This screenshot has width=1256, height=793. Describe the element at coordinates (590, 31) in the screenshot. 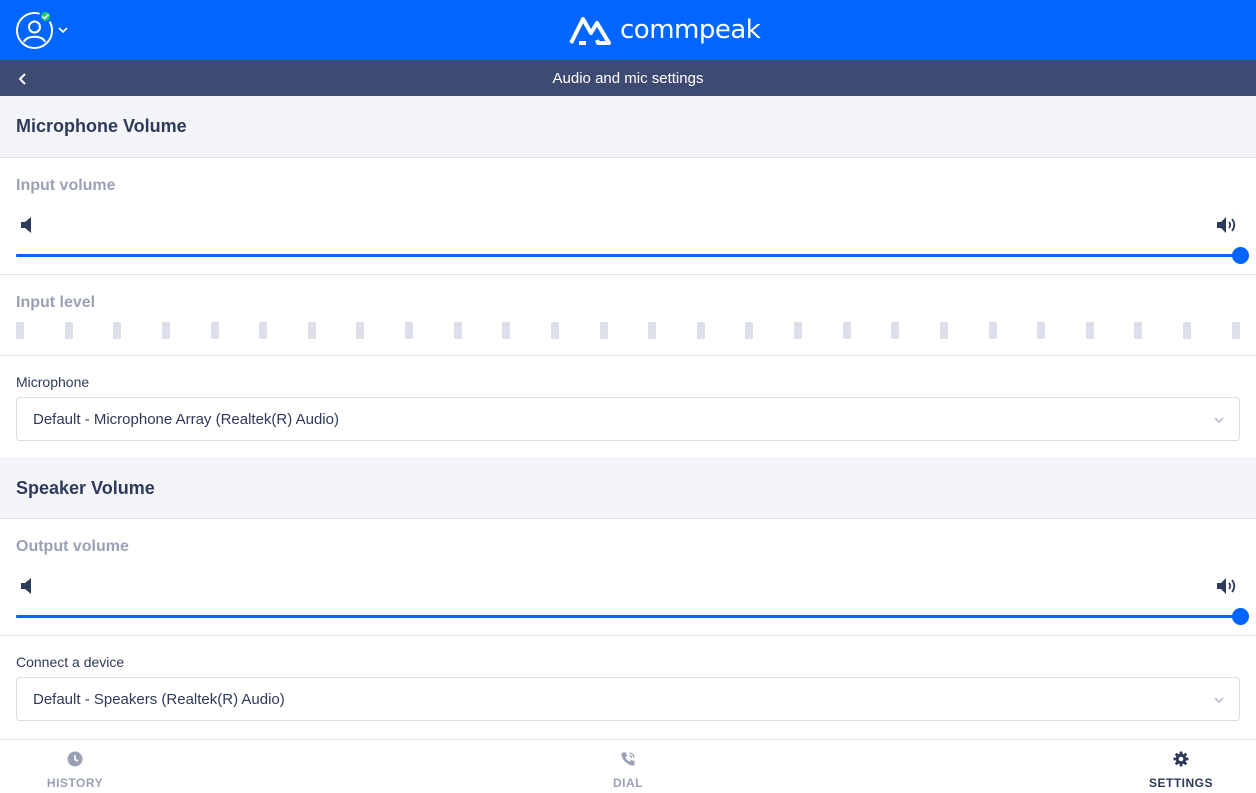

I see `commpeak-logo-icon` at that location.